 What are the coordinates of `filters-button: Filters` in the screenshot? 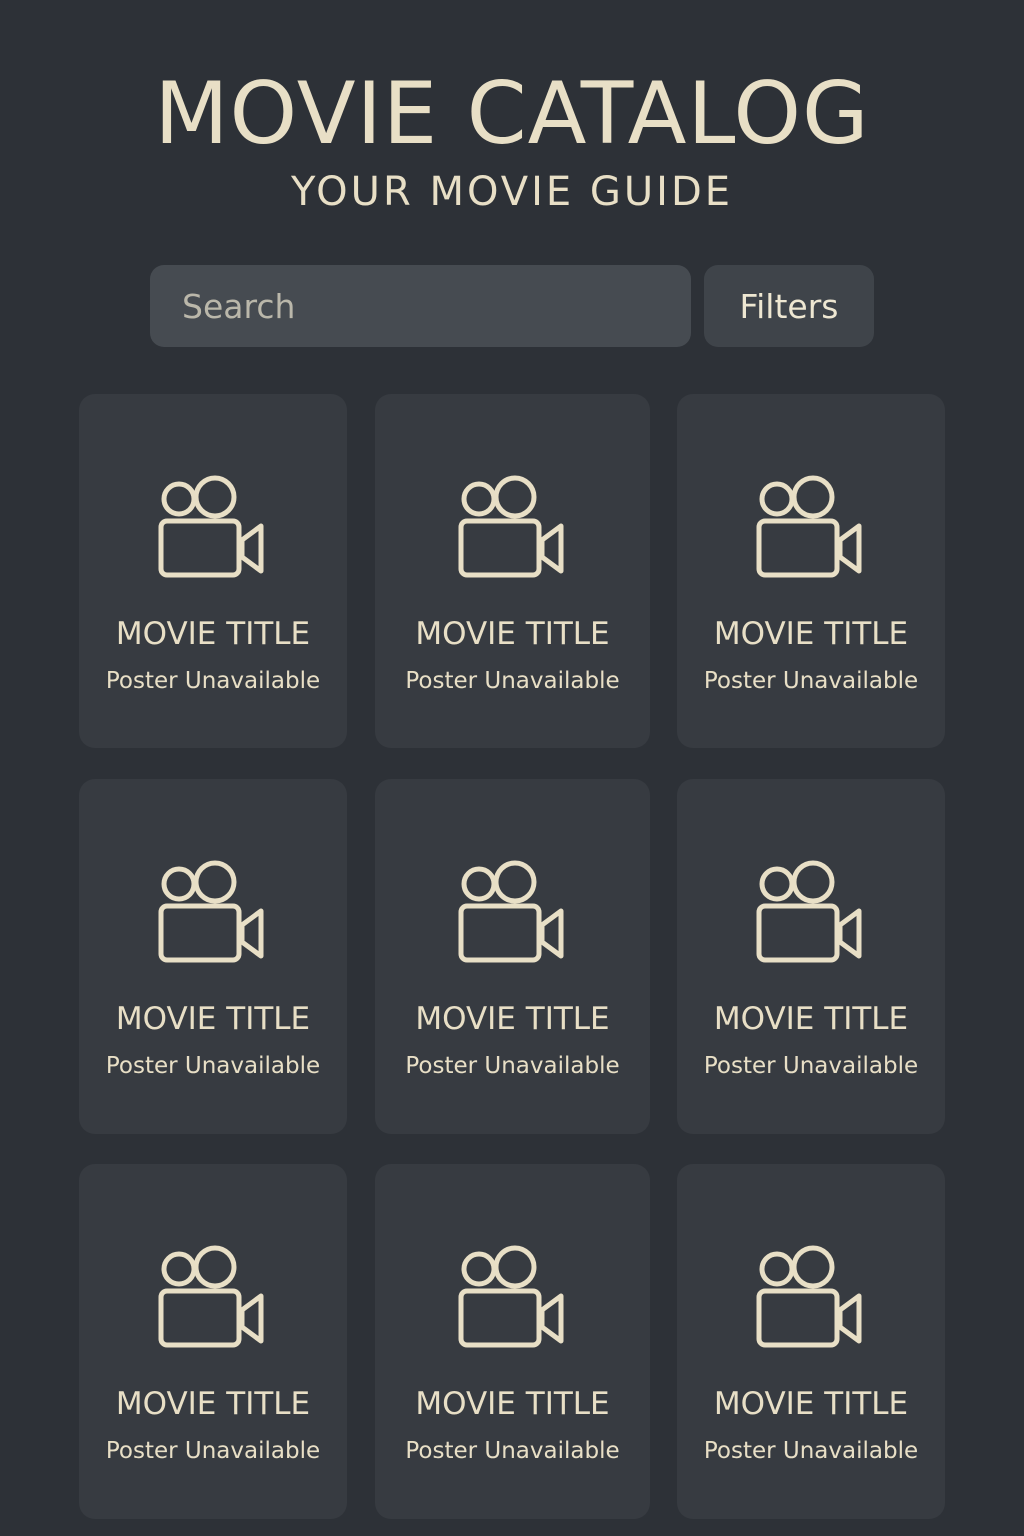 It's located at (789, 306).